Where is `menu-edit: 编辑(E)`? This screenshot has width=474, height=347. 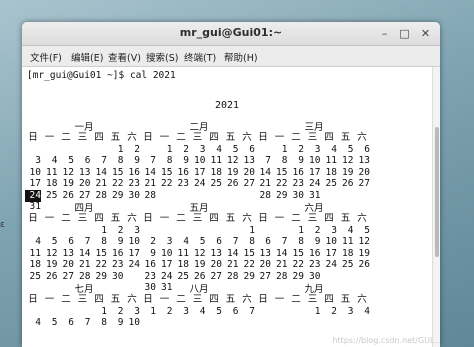 menu-edit: 编辑(E) is located at coordinates (87, 57).